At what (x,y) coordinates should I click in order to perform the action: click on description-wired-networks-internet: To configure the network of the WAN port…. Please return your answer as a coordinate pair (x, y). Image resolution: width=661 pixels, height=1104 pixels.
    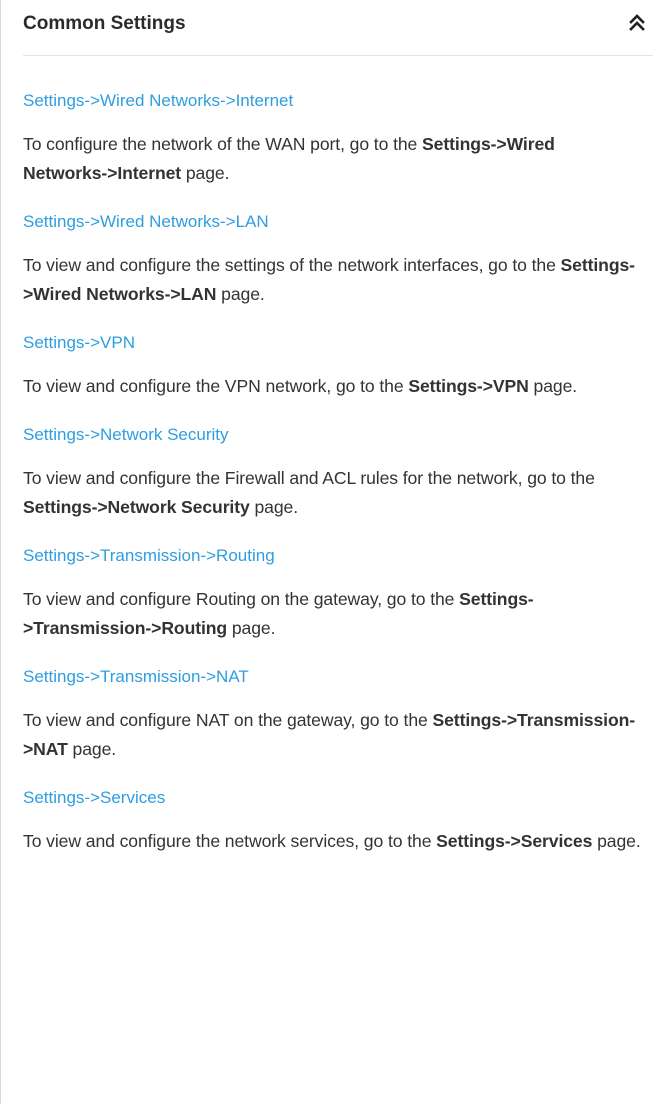
    Looking at the image, I should click on (332, 159).